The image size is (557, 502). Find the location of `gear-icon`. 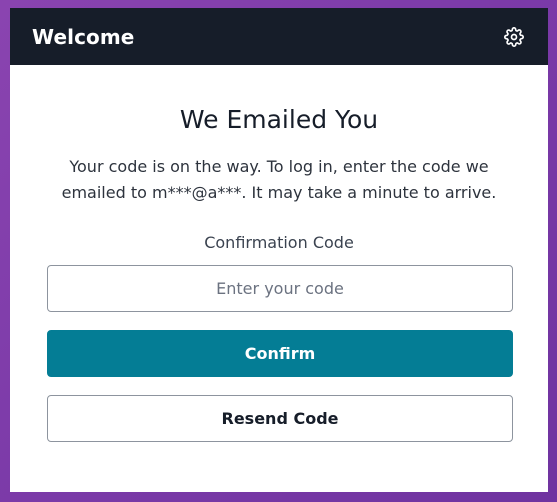

gear-icon is located at coordinates (514, 37).